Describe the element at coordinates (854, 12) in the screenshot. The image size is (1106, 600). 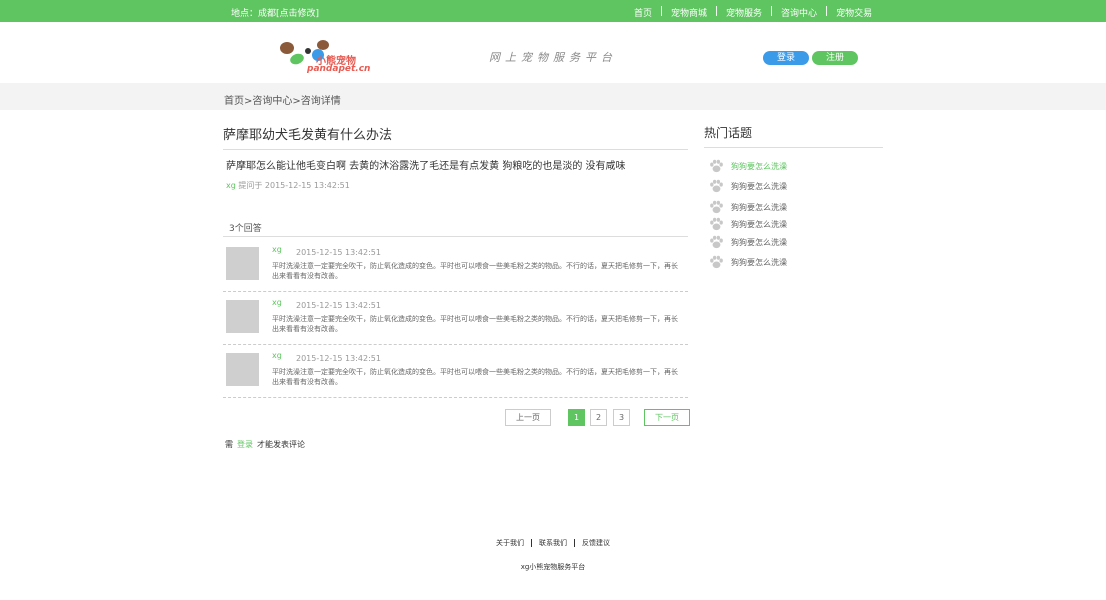
I see `nav-pet-trade: 宠物交易` at that location.